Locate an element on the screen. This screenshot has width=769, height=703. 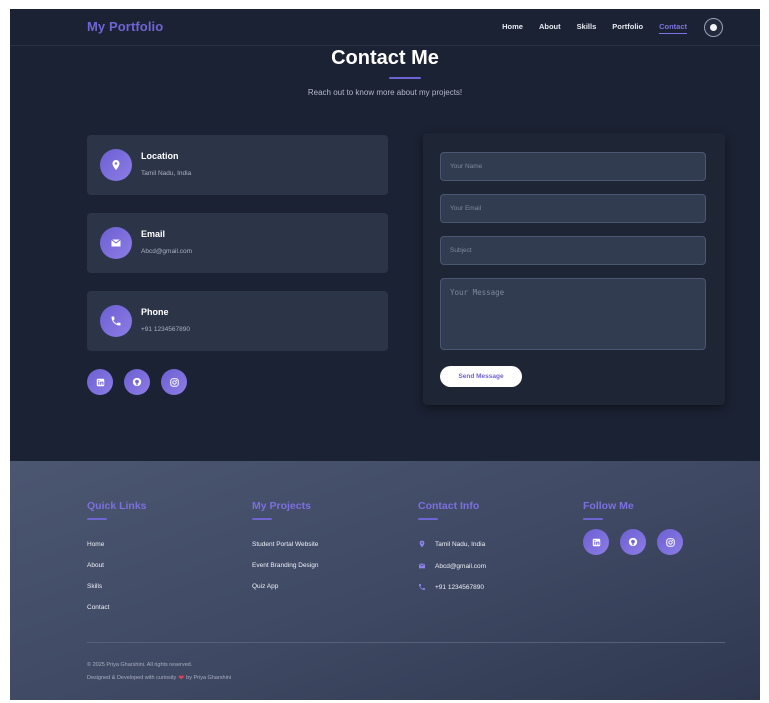
follow-underline is located at coordinates (593, 519).